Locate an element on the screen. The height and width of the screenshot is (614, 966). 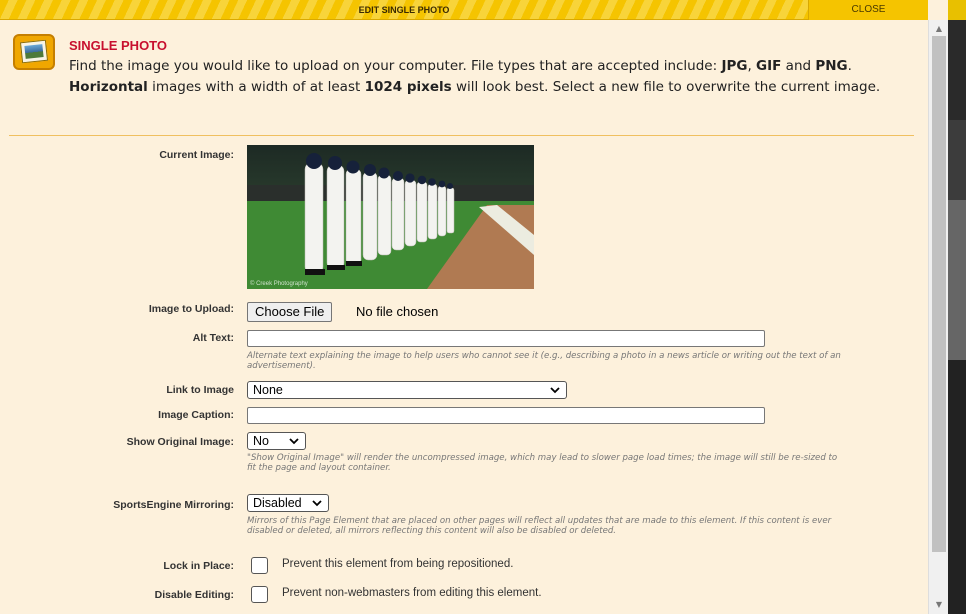
scrollbar-thumb is located at coordinates (939, 294).